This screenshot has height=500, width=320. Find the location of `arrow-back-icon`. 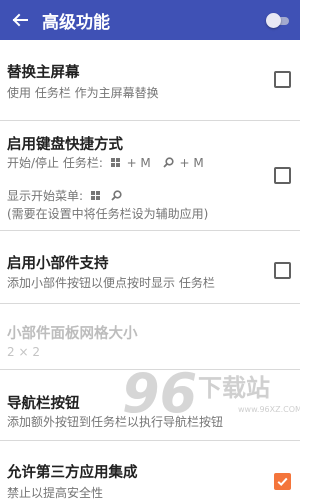

arrow-back-icon is located at coordinates (20, 20).